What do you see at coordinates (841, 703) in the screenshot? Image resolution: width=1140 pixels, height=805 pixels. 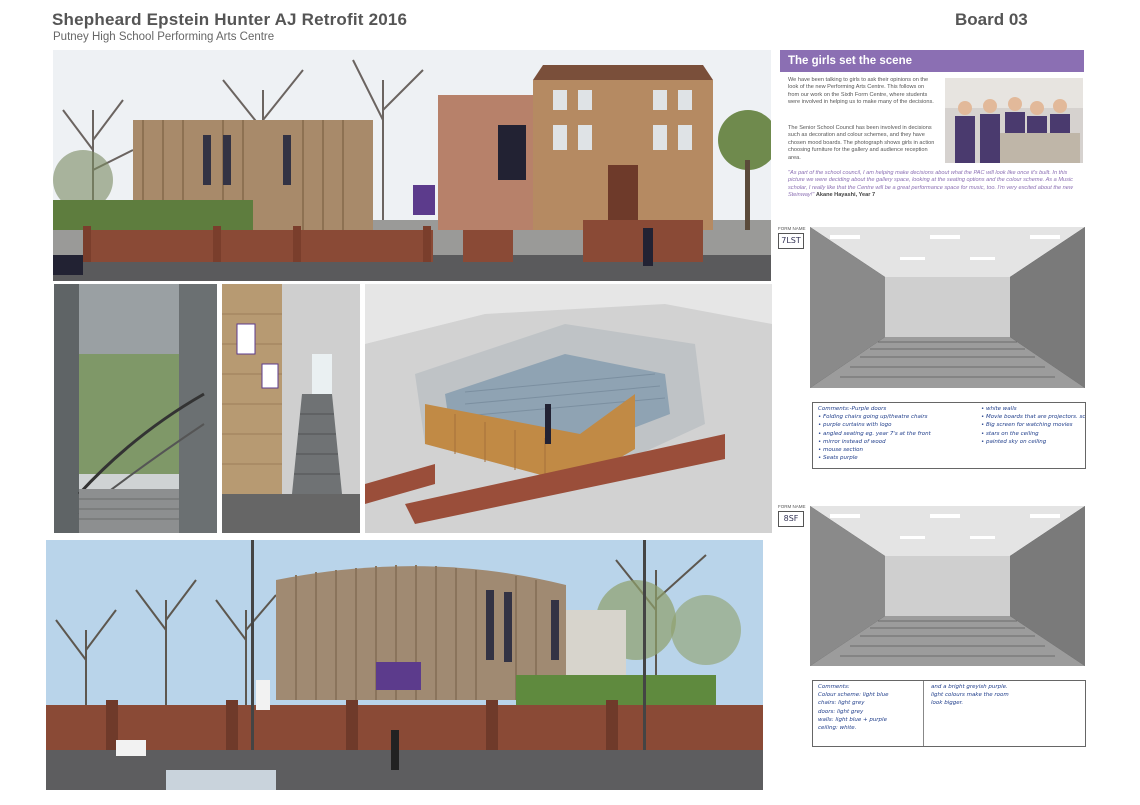 I see `comment-line: chairs: light grey` at bounding box center [841, 703].